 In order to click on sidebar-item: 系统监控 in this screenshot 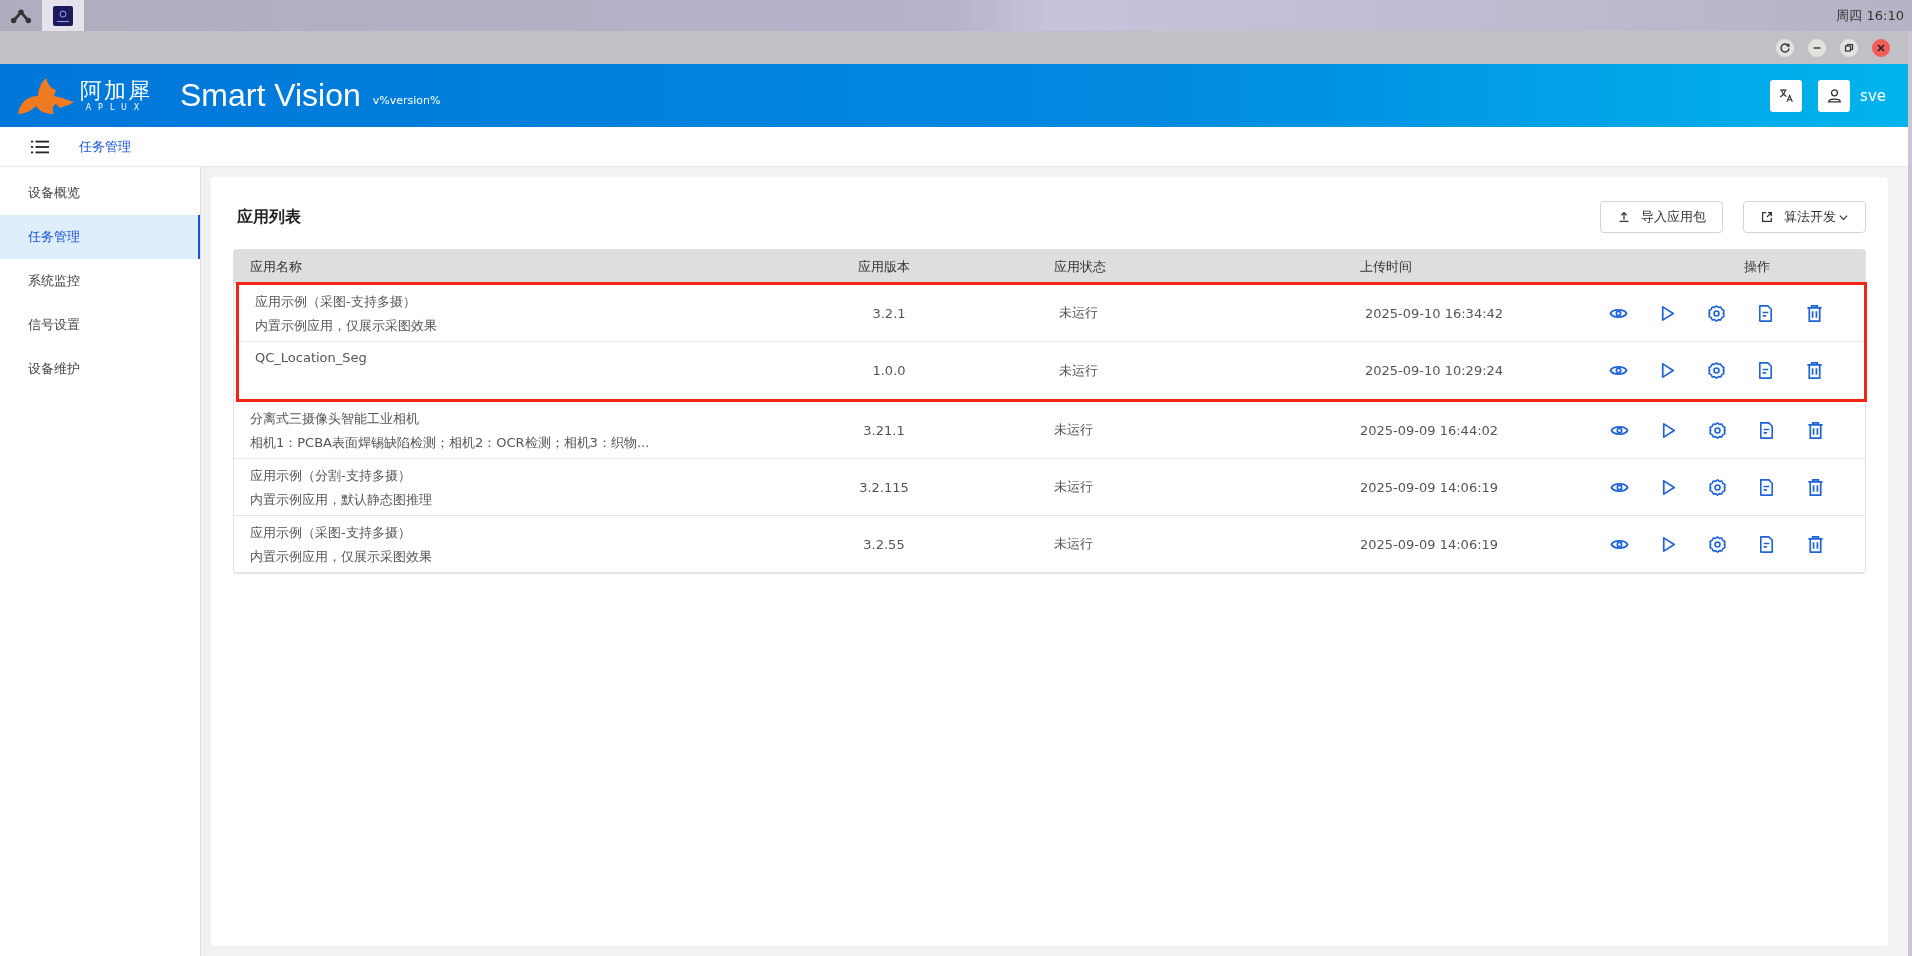, I will do `click(100, 281)`.